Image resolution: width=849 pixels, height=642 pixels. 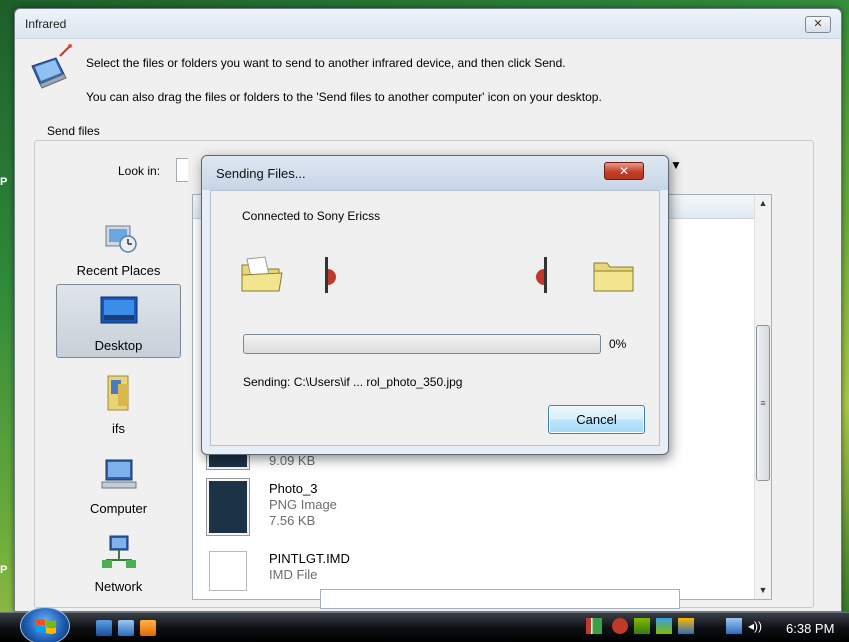 I want to click on windows-logo-icon, so click(x=46, y=626).